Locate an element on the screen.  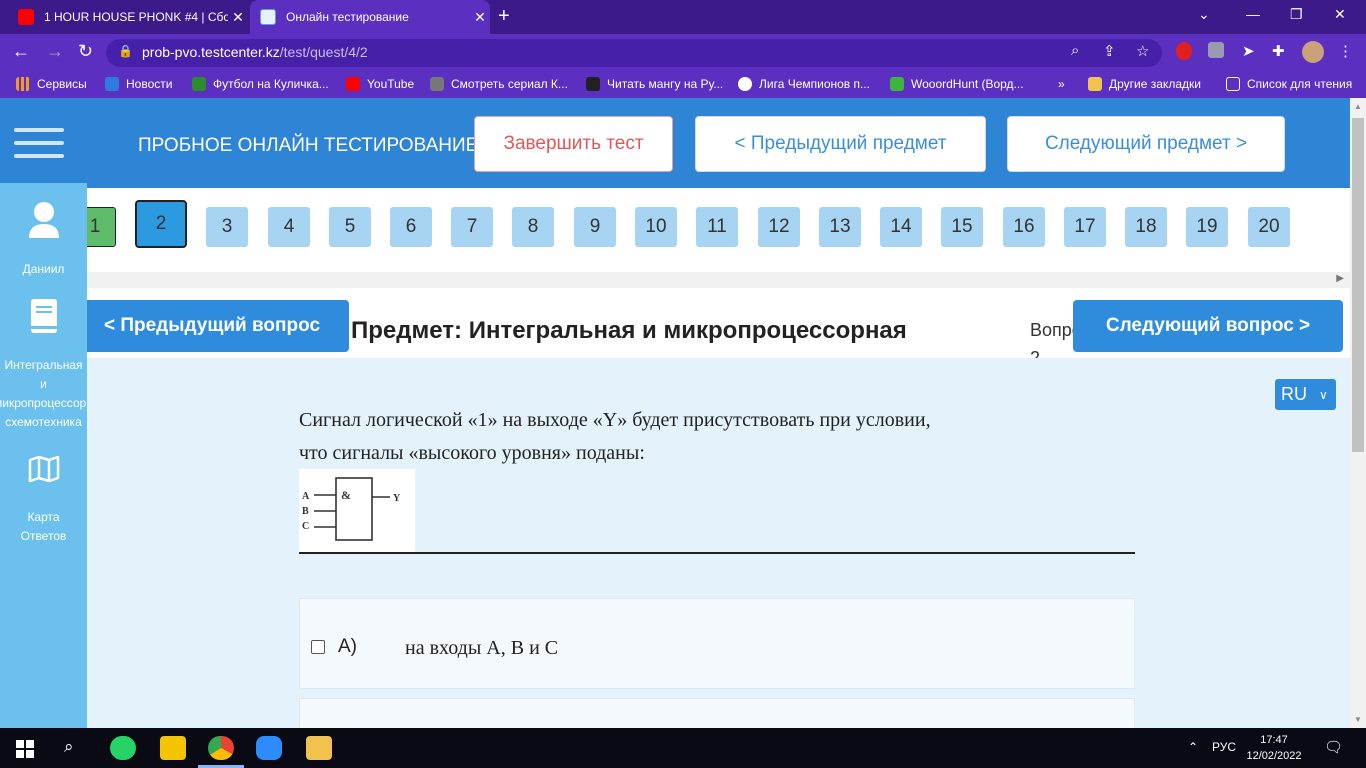
question-number-7: 7 is located at coordinates (472, 227).